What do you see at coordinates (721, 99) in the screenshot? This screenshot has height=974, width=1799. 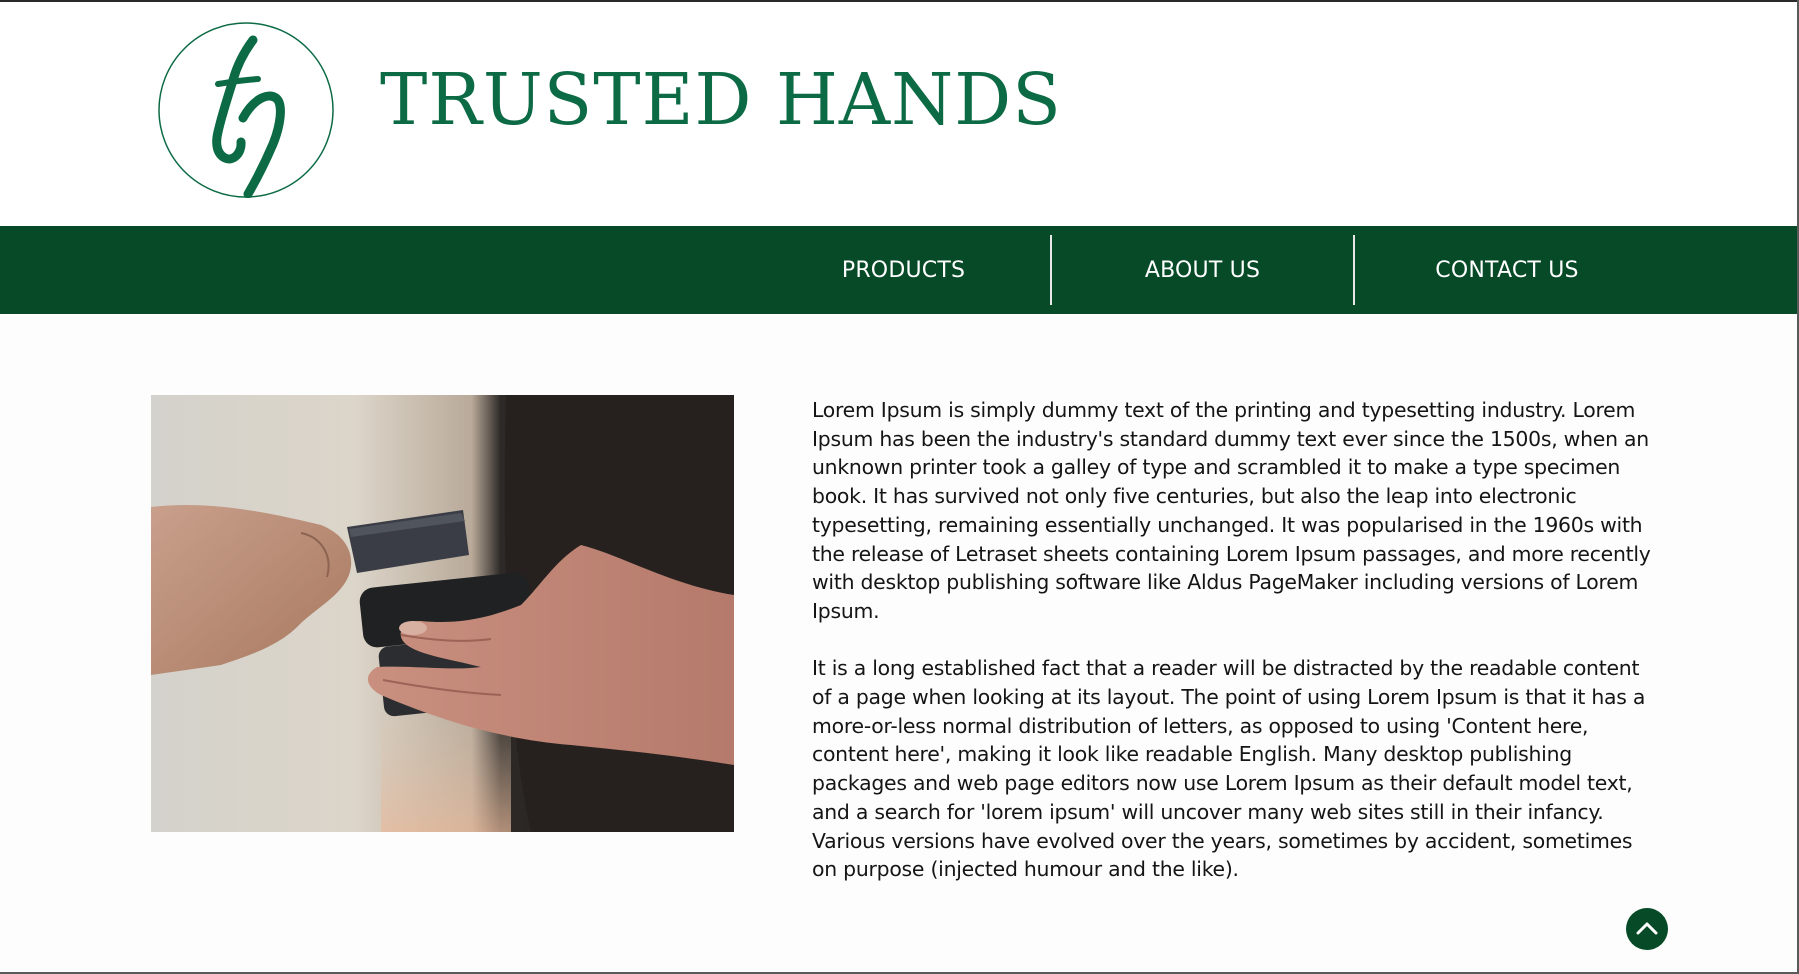 I see `brand-title: TRUSTED HANDS` at bounding box center [721, 99].